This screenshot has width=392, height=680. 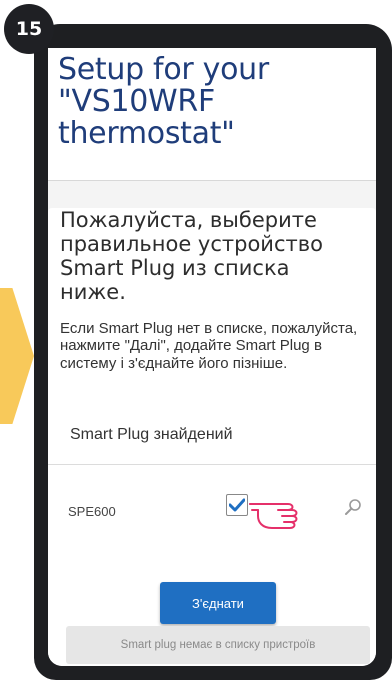 I want to click on arrow-indicator, so click(x=17, y=356).